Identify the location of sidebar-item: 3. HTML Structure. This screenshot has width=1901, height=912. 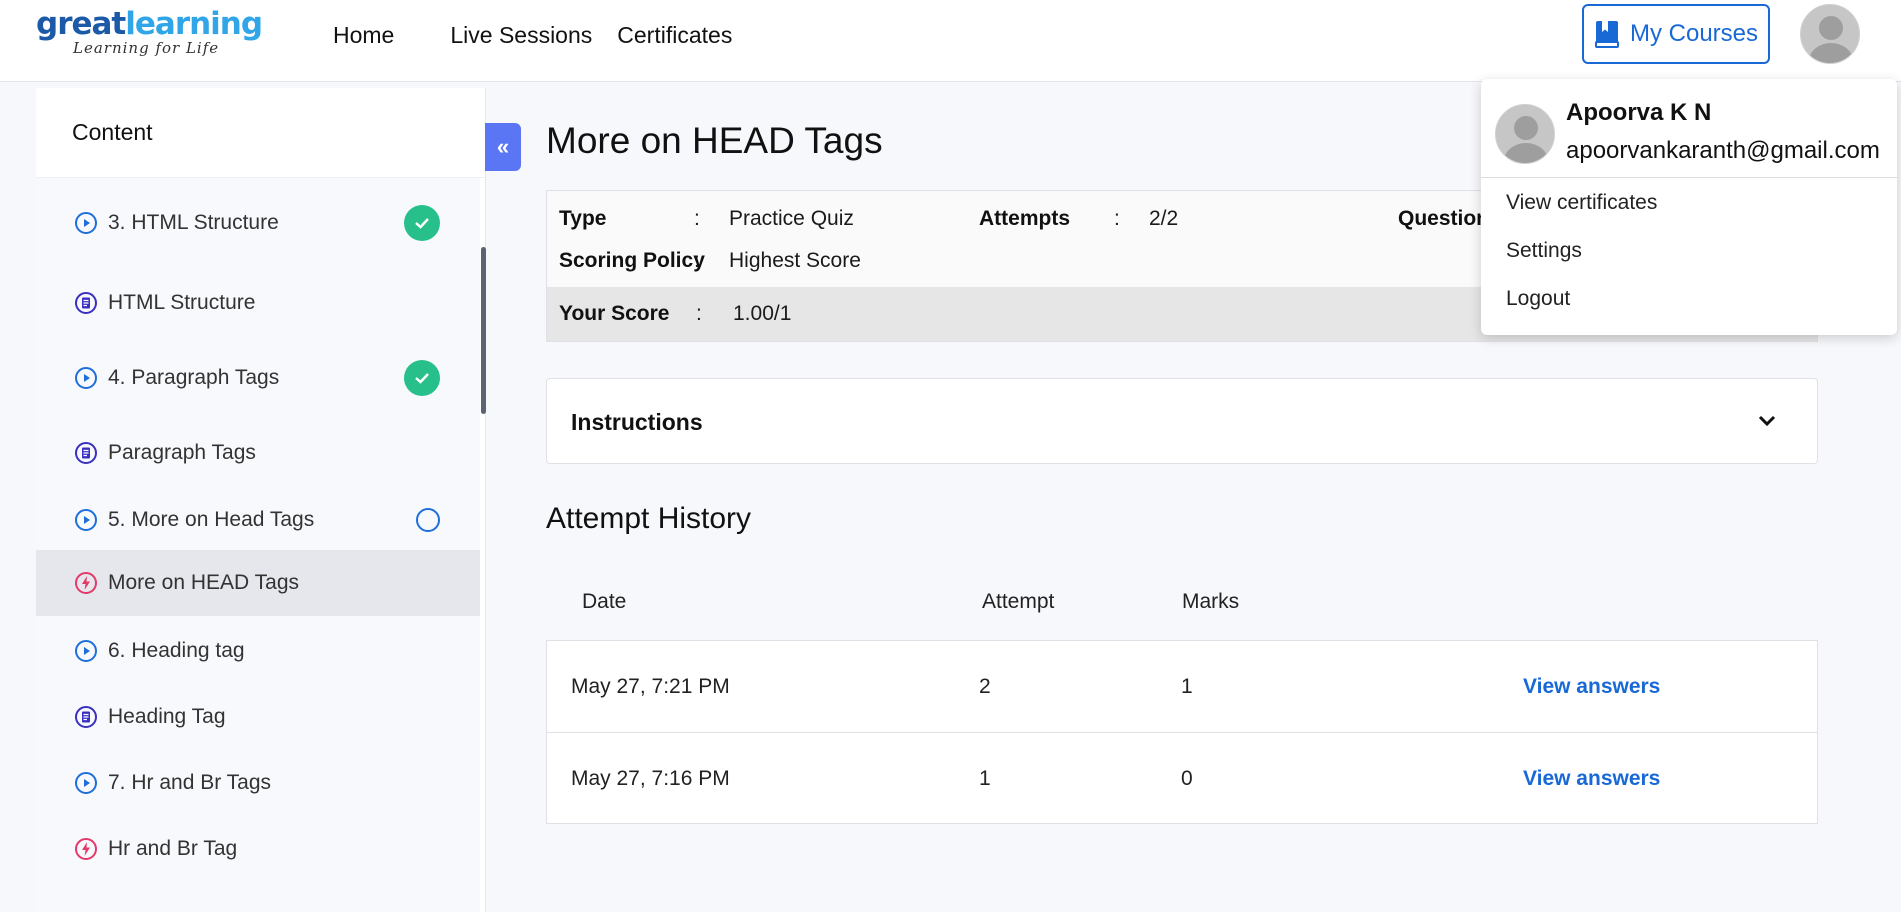
(258, 223).